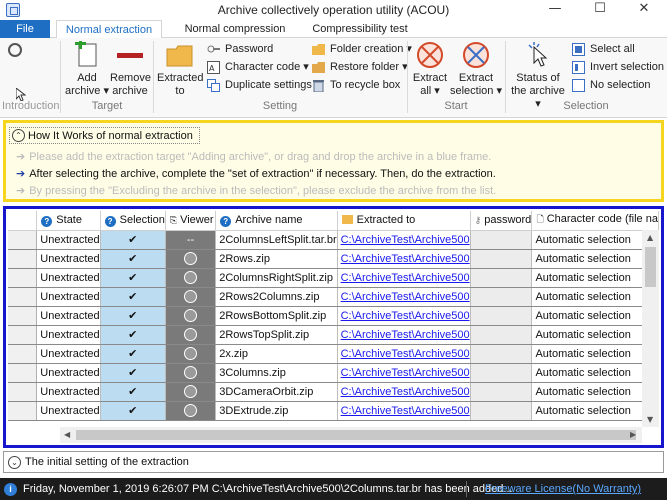  What do you see at coordinates (191, 240) in the screenshot?
I see `cell-viewer: --` at bounding box center [191, 240].